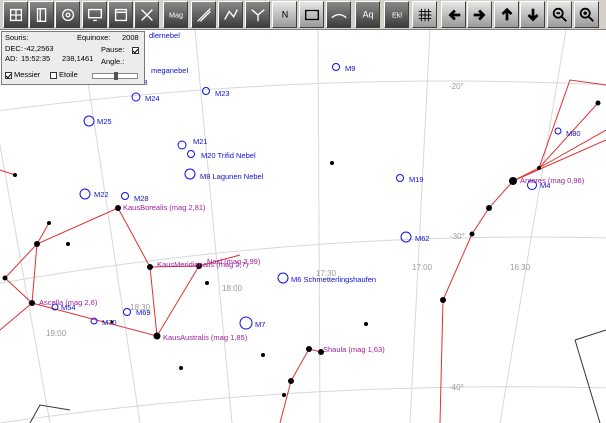 The height and width of the screenshot is (423, 606). I want to click on messier-label: M9, so click(350, 68).